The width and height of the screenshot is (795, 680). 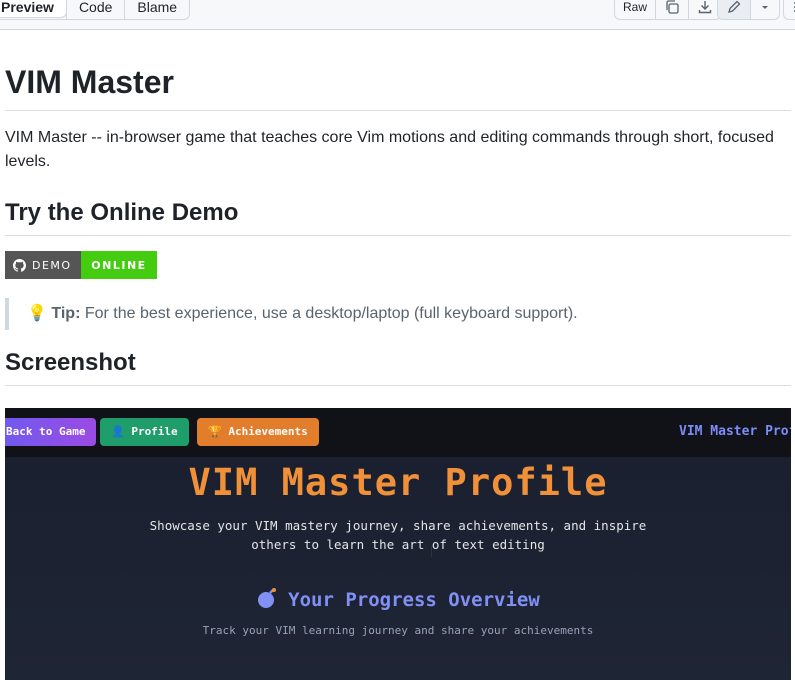 What do you see at coordinates (397, 15) in the screenshot?
I see `file-toolbar: Preview Code Blame Raw` at bounding box center [397, 15].